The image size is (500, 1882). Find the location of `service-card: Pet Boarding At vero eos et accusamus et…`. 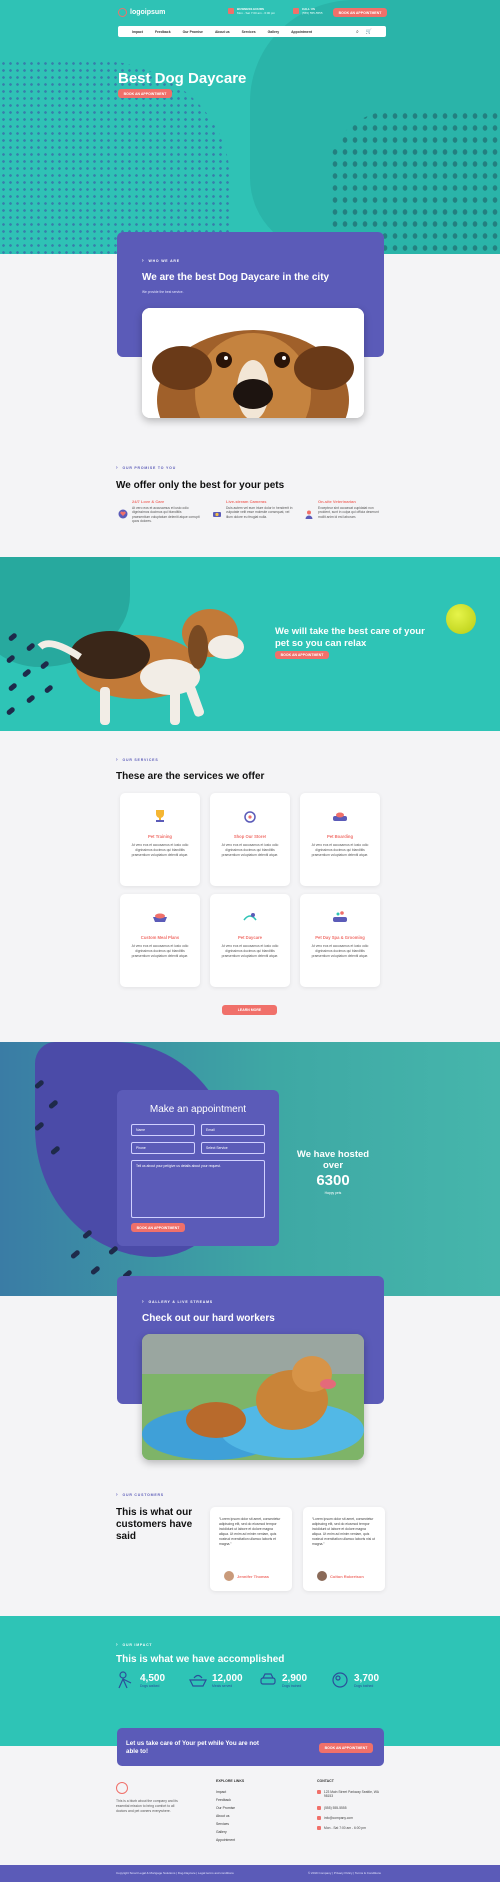

service-card: Pet Boarding At vero eos et accusamus et… is located at coordinates (340, 839).